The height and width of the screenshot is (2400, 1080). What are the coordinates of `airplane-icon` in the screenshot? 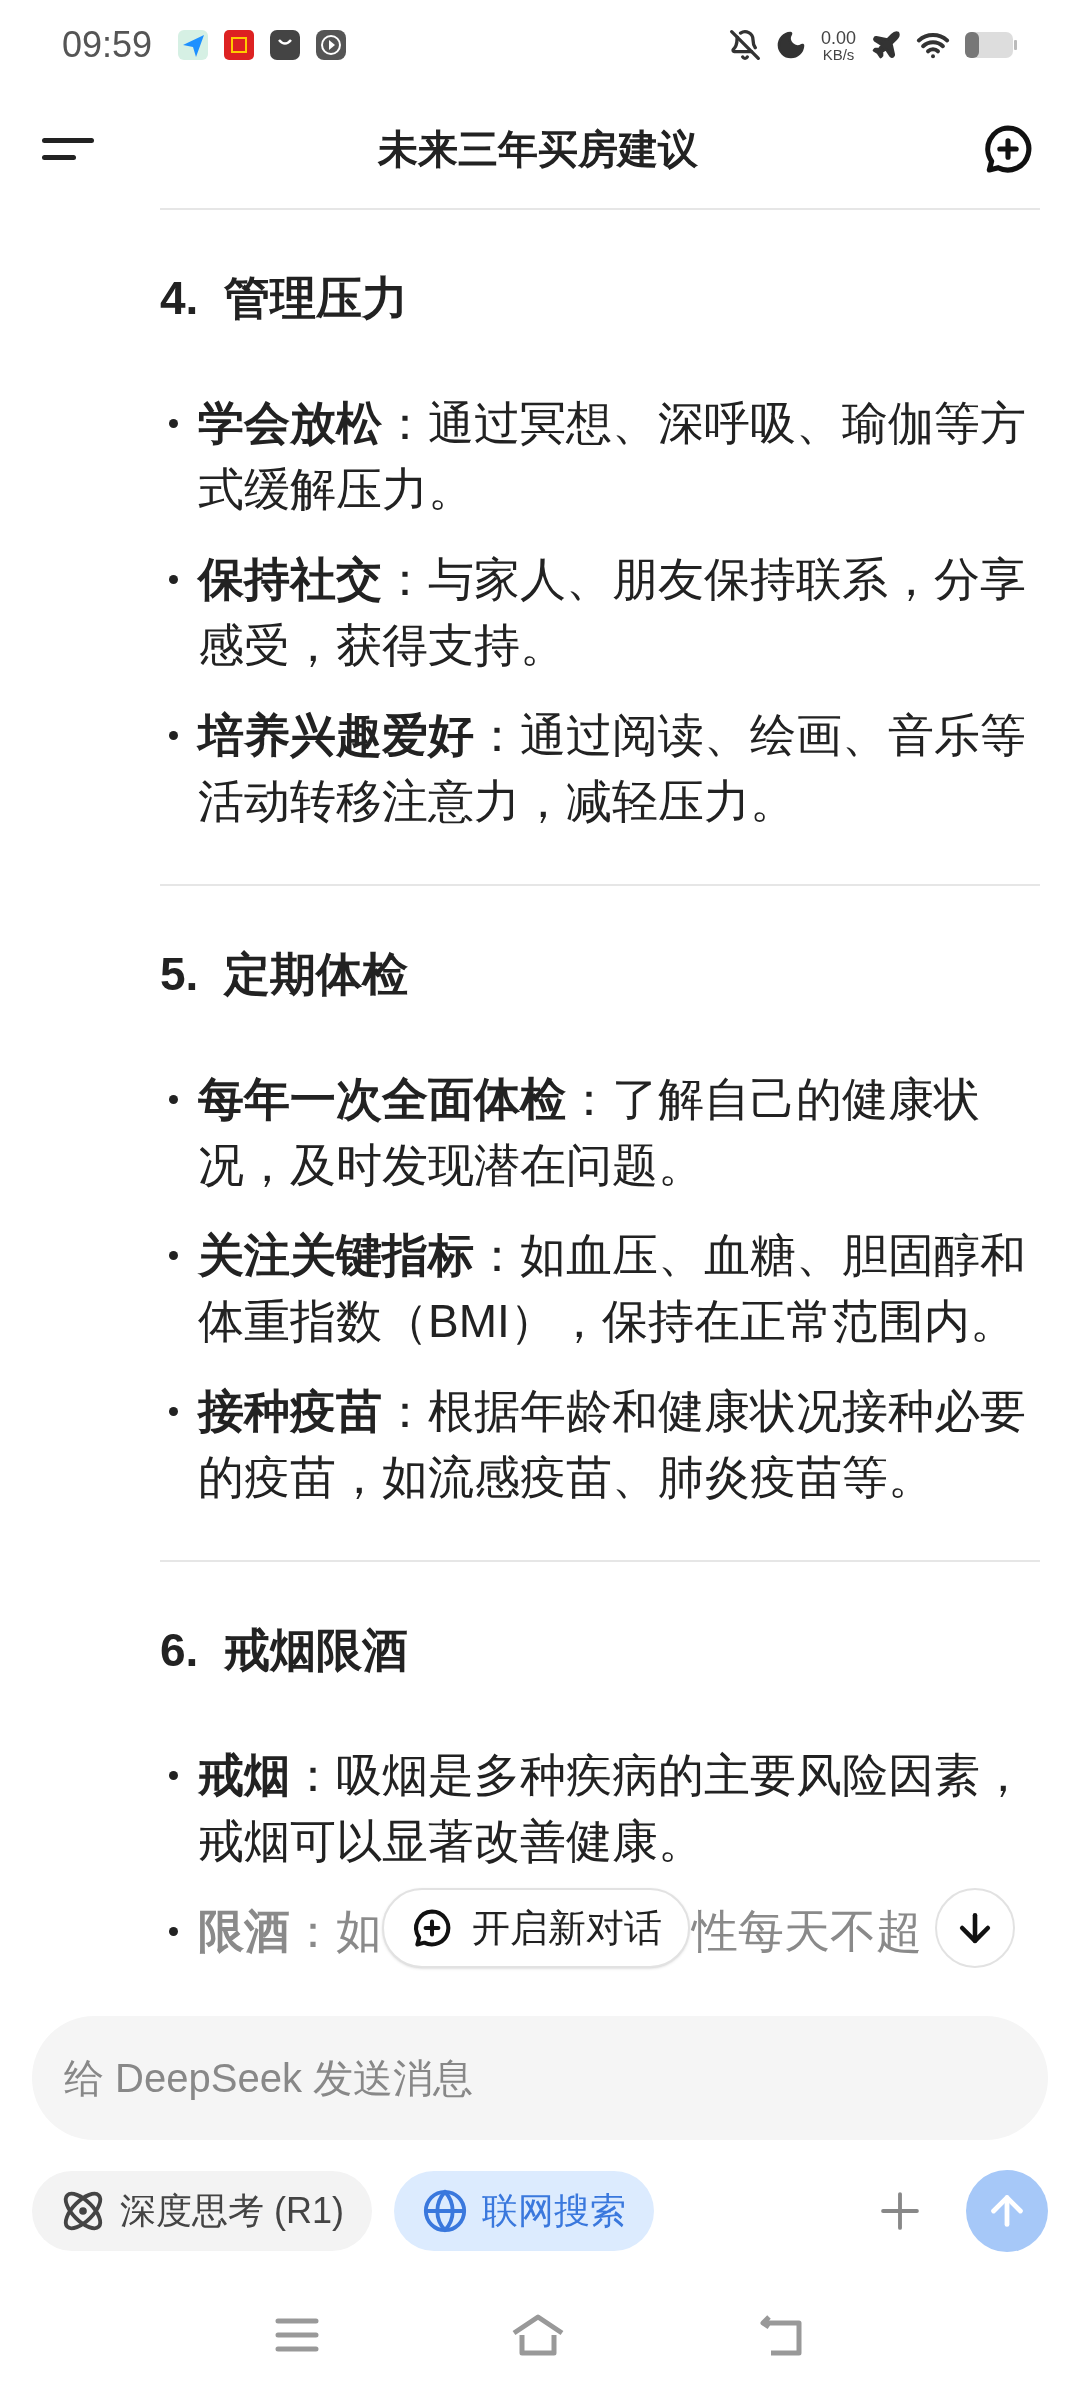 It's located at (886, 45).